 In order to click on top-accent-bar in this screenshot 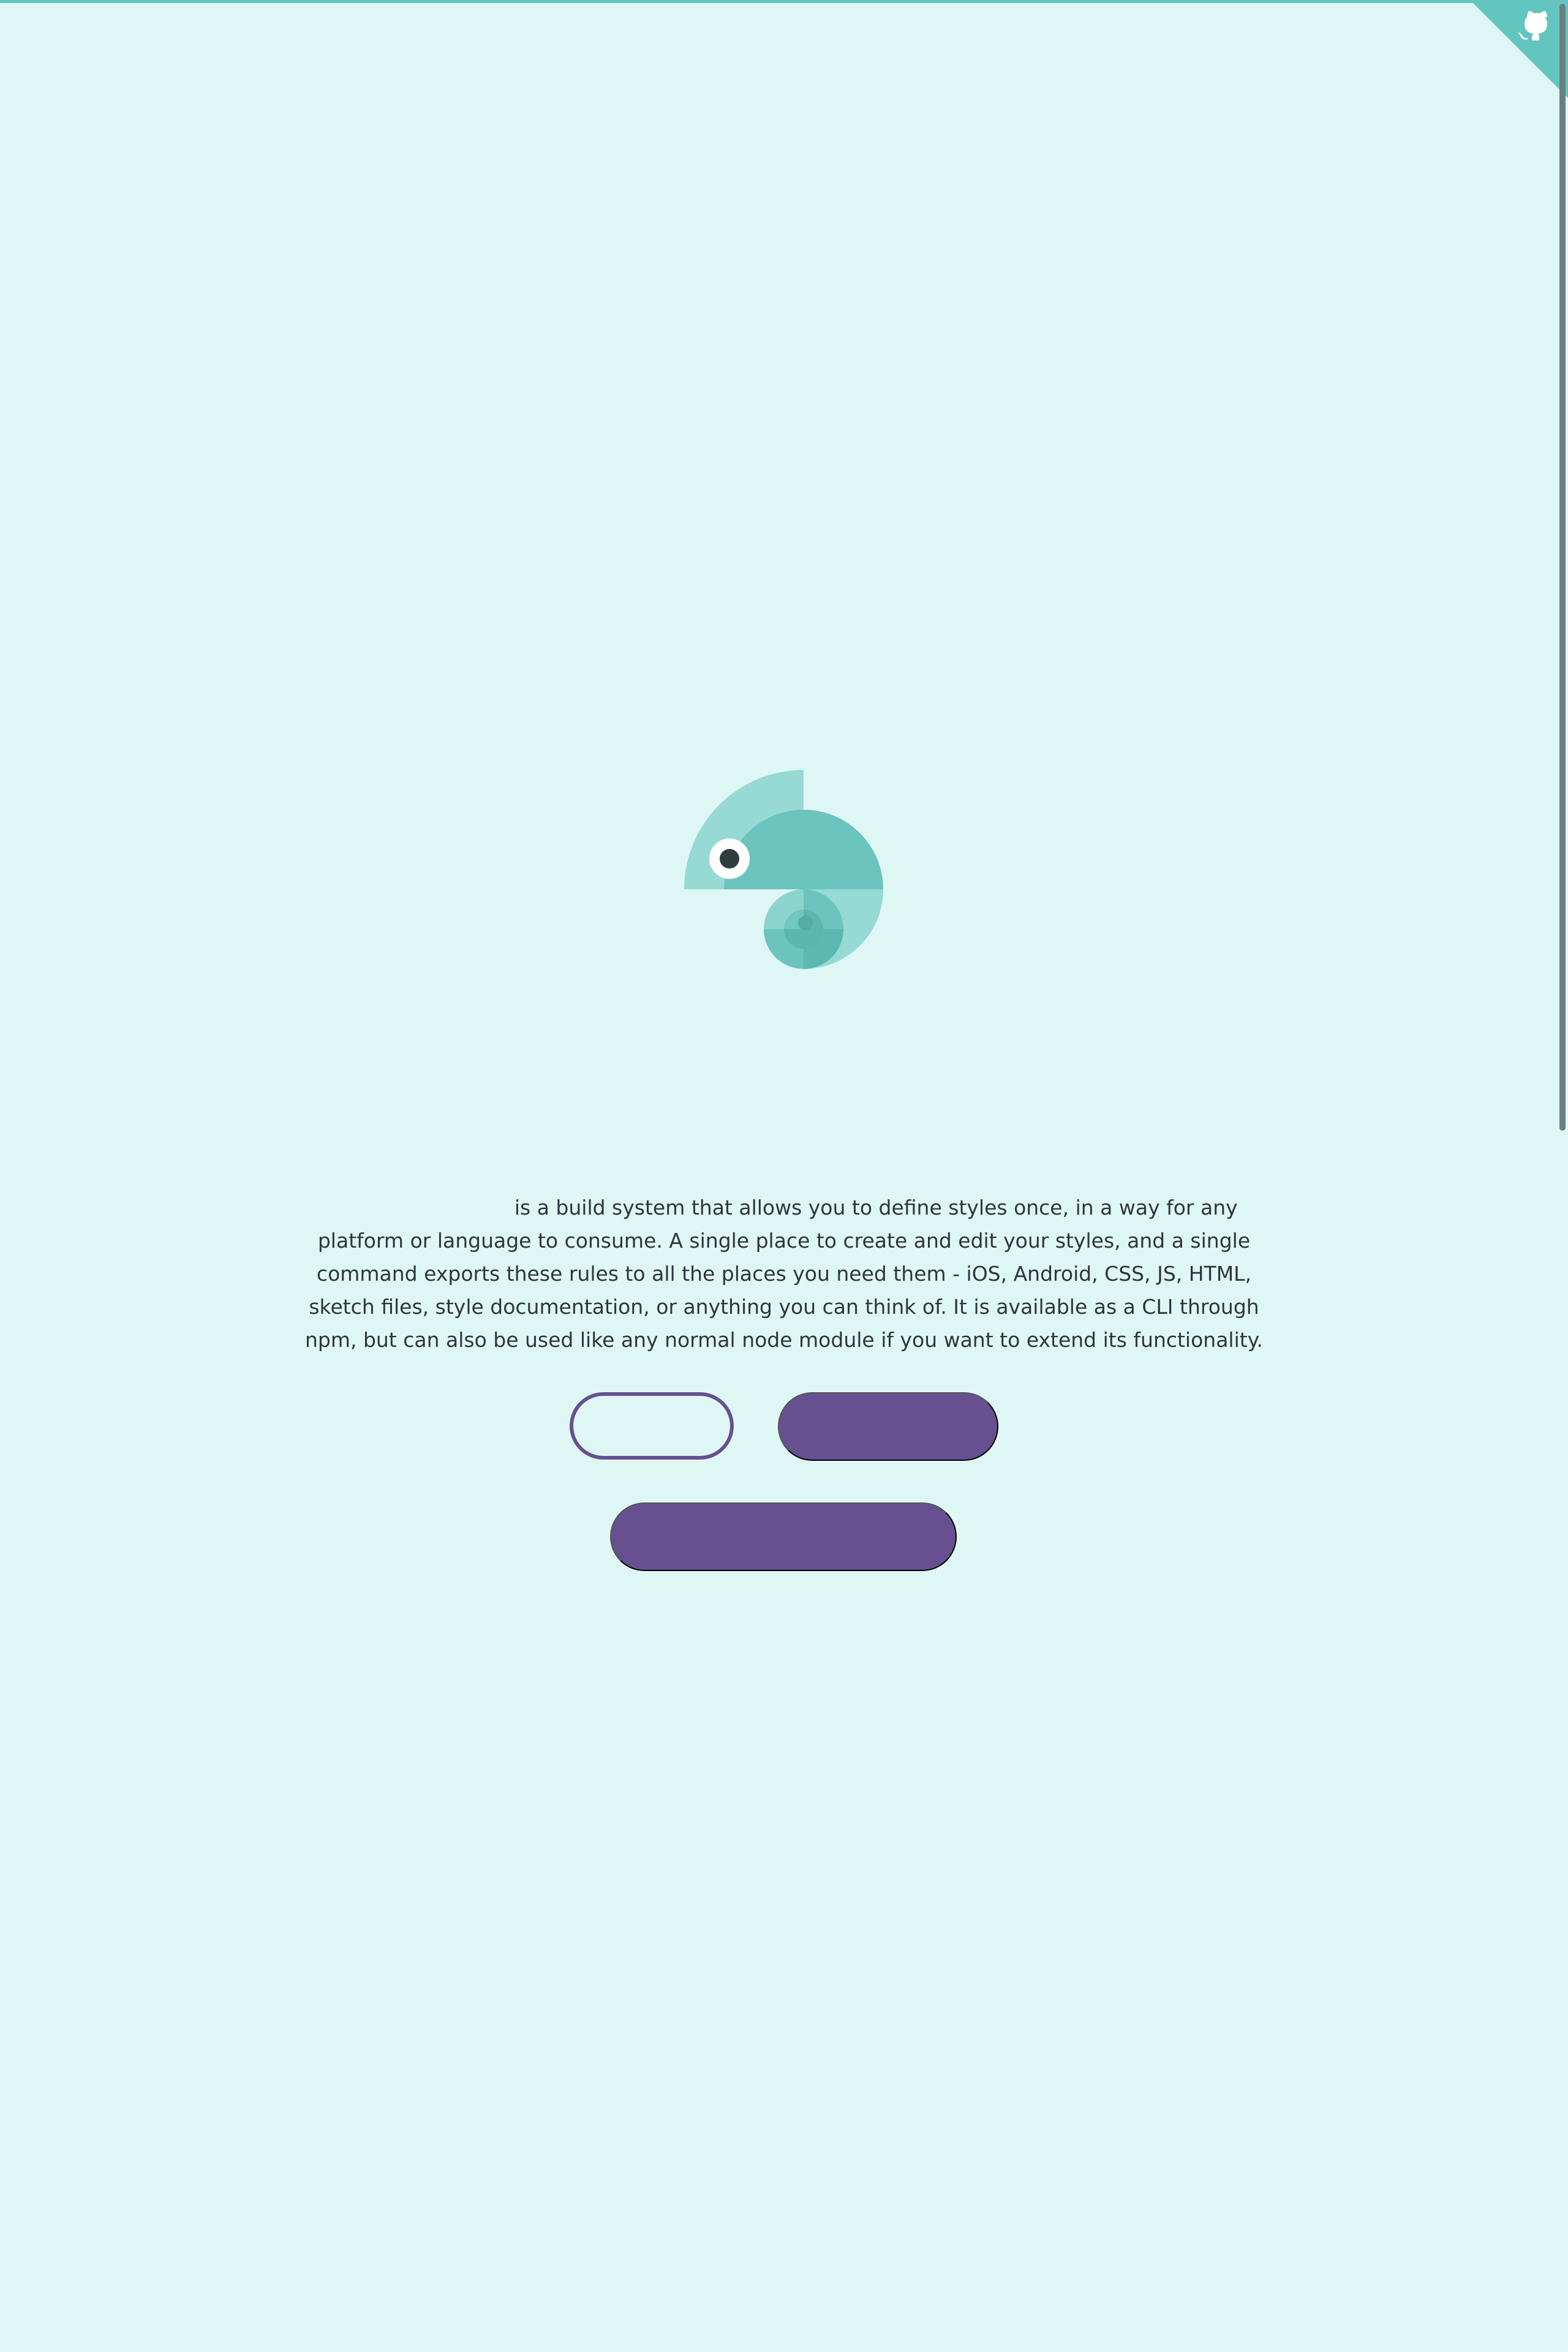, I will do `click(784, 2)`.